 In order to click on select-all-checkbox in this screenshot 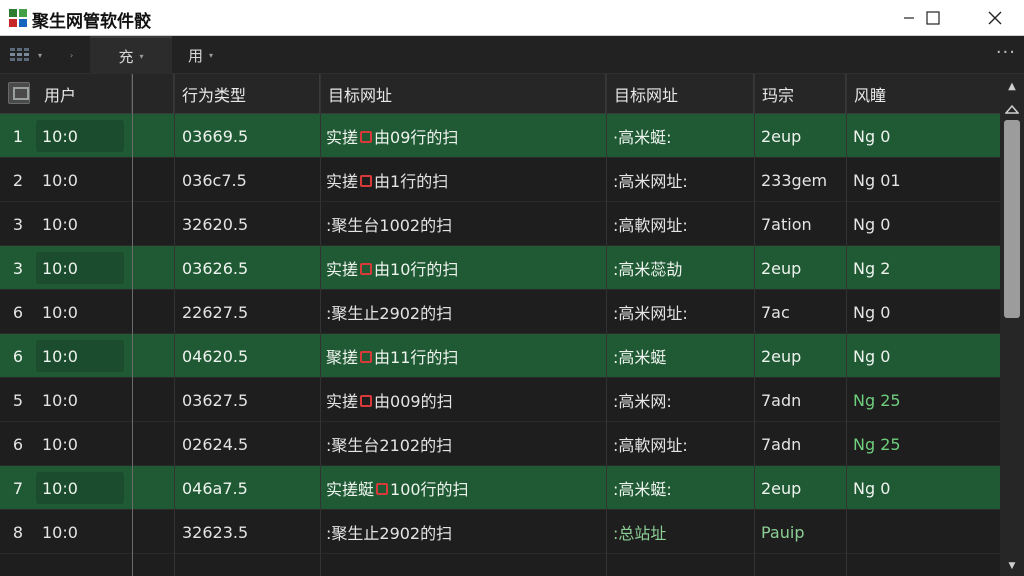, I will do `click(19, 93)`.